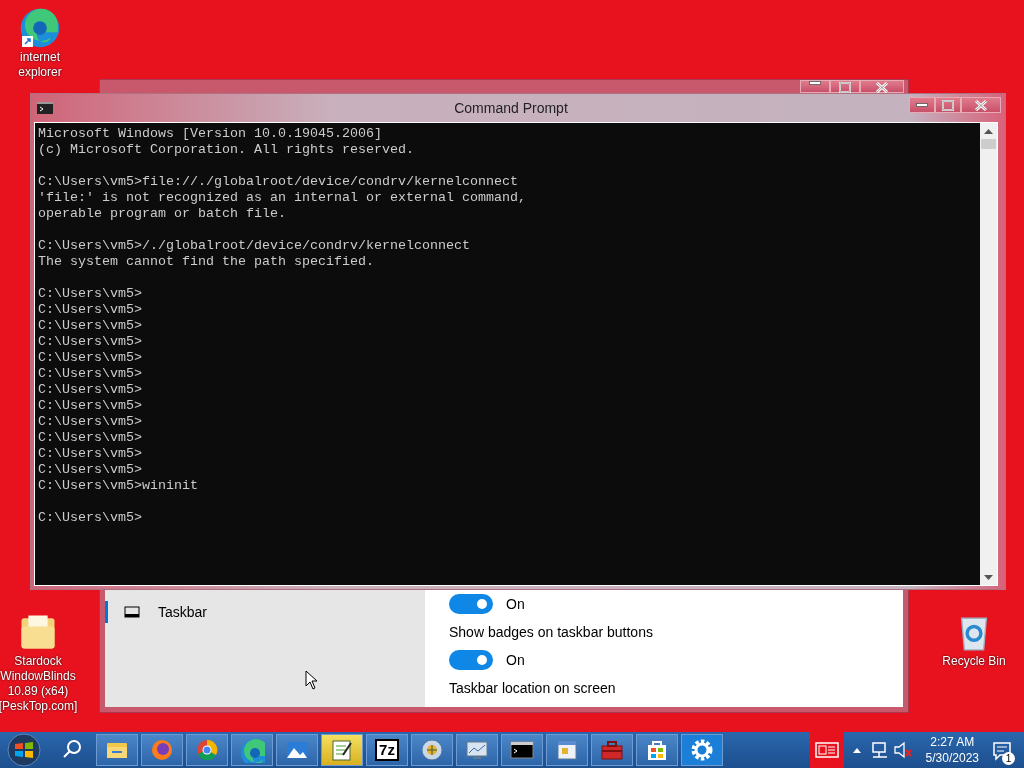  What do you see at coordinates (342, 750) in the screenshot?
I see `notepad-icon` at bounding box center [342, 750].